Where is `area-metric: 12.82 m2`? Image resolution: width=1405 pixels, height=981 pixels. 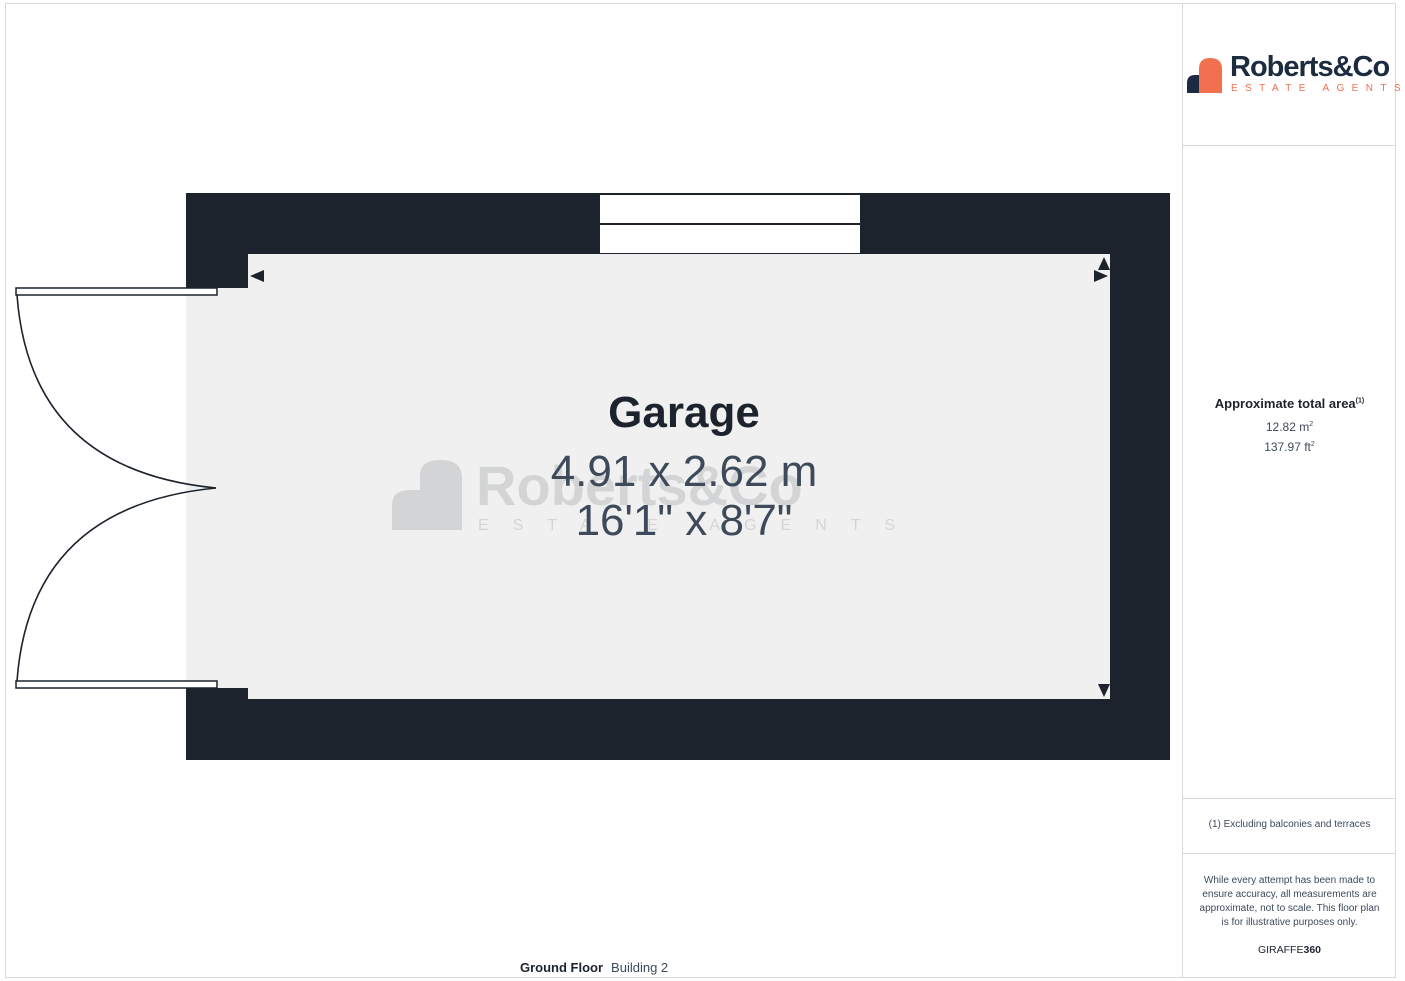 area-metric: 12.82 m2 is located at coordinates (1289, 427).